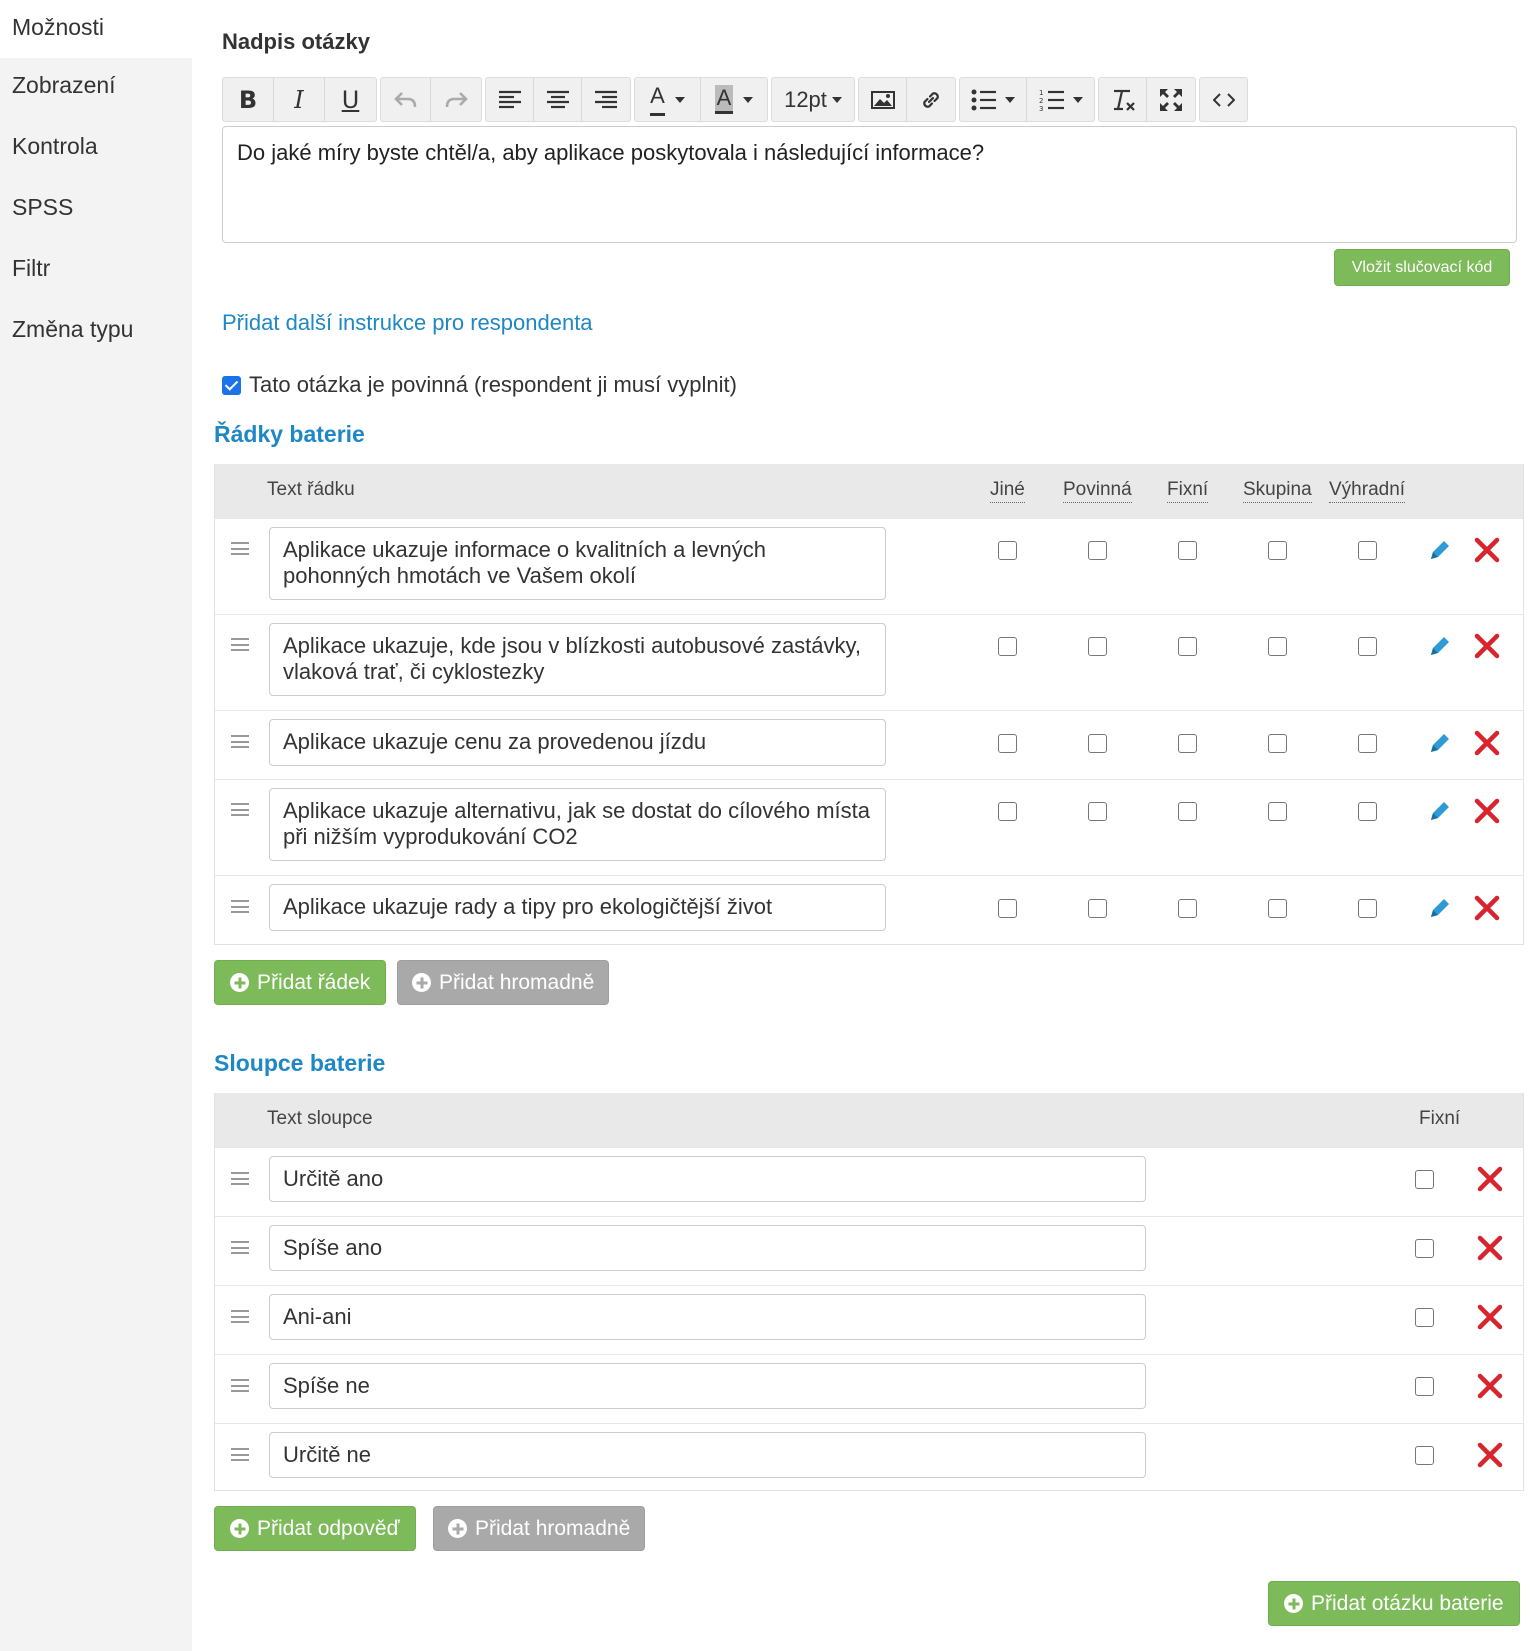  I want to click on sidebar-item-kontrola: Kontrola, so click(96, 149).